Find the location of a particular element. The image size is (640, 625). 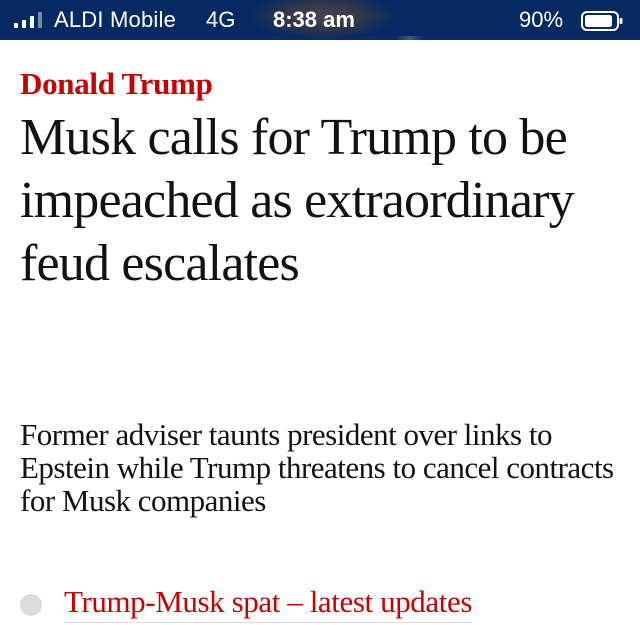

cellular-signal-icon is located at coordinates (28, 20).